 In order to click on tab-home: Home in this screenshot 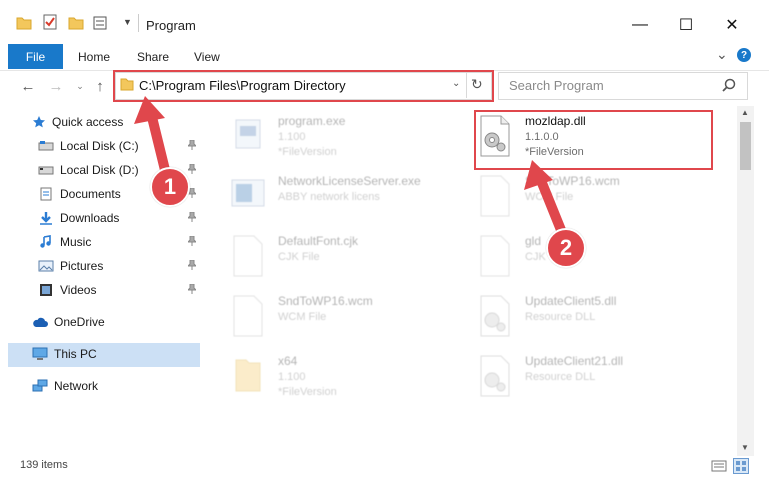, I will do `click(94, 57)`.